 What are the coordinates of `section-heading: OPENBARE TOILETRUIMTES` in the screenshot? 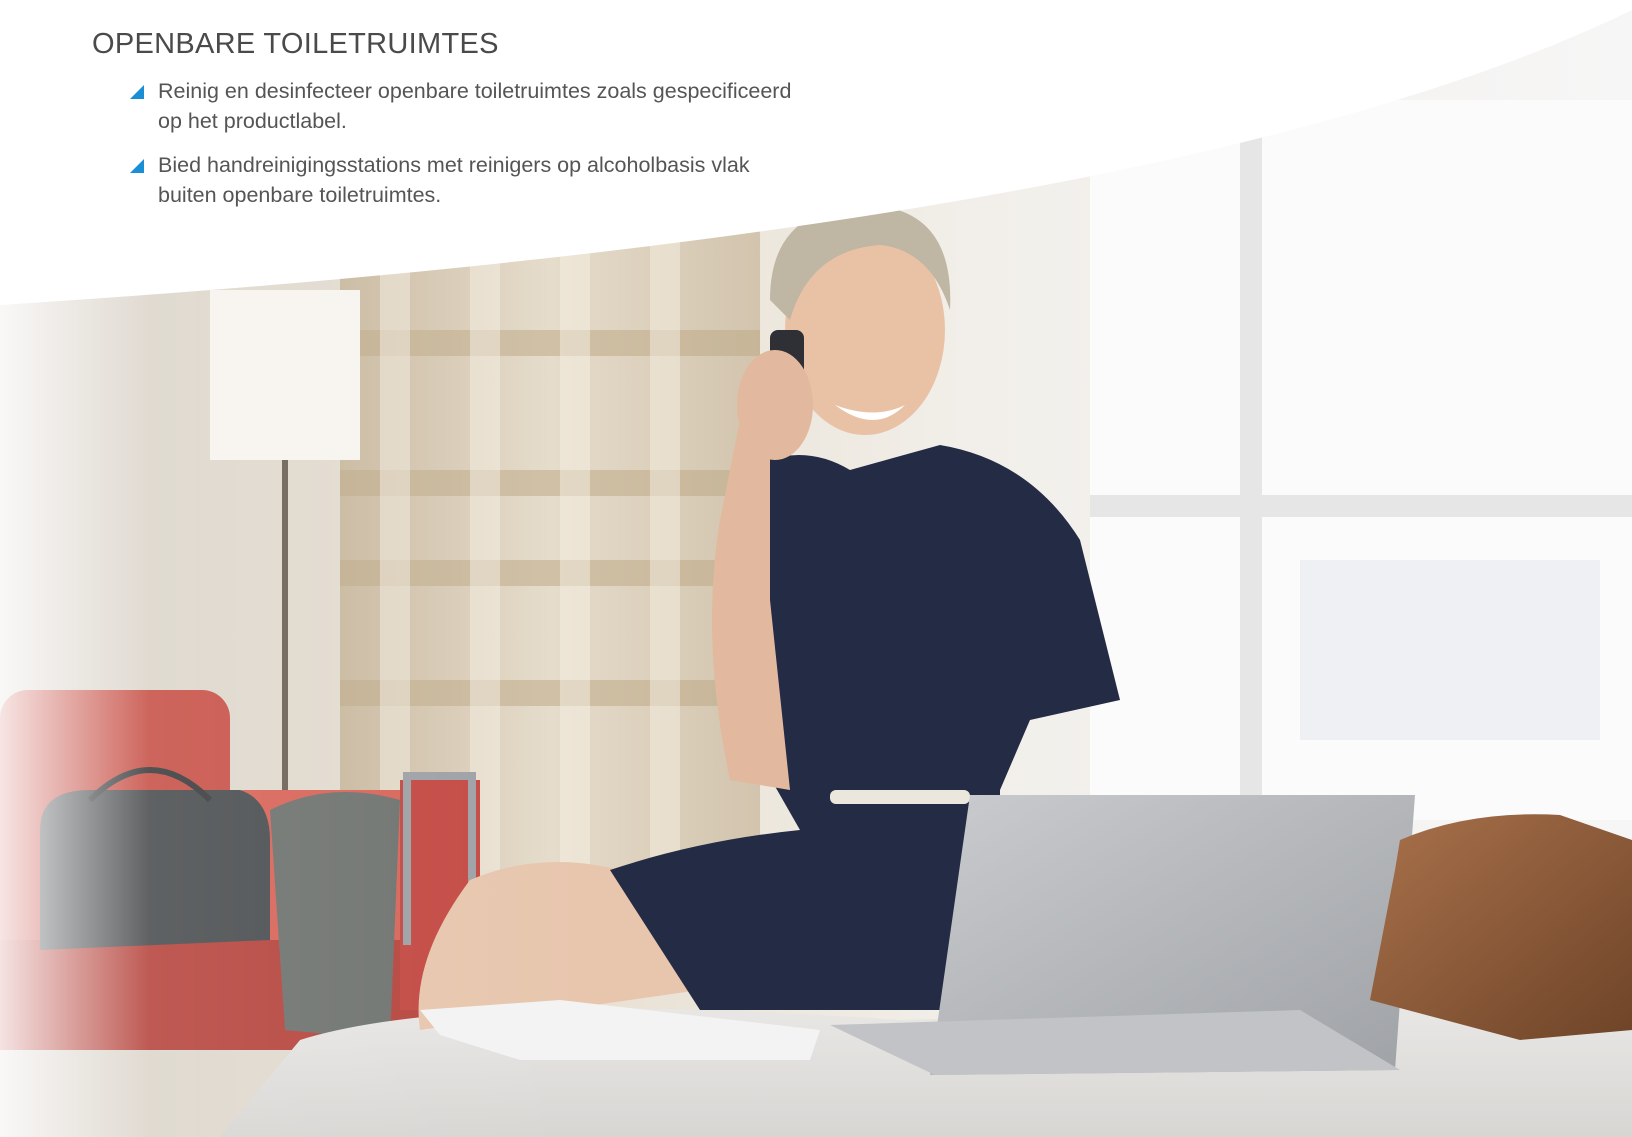 It's located at (295, 44).